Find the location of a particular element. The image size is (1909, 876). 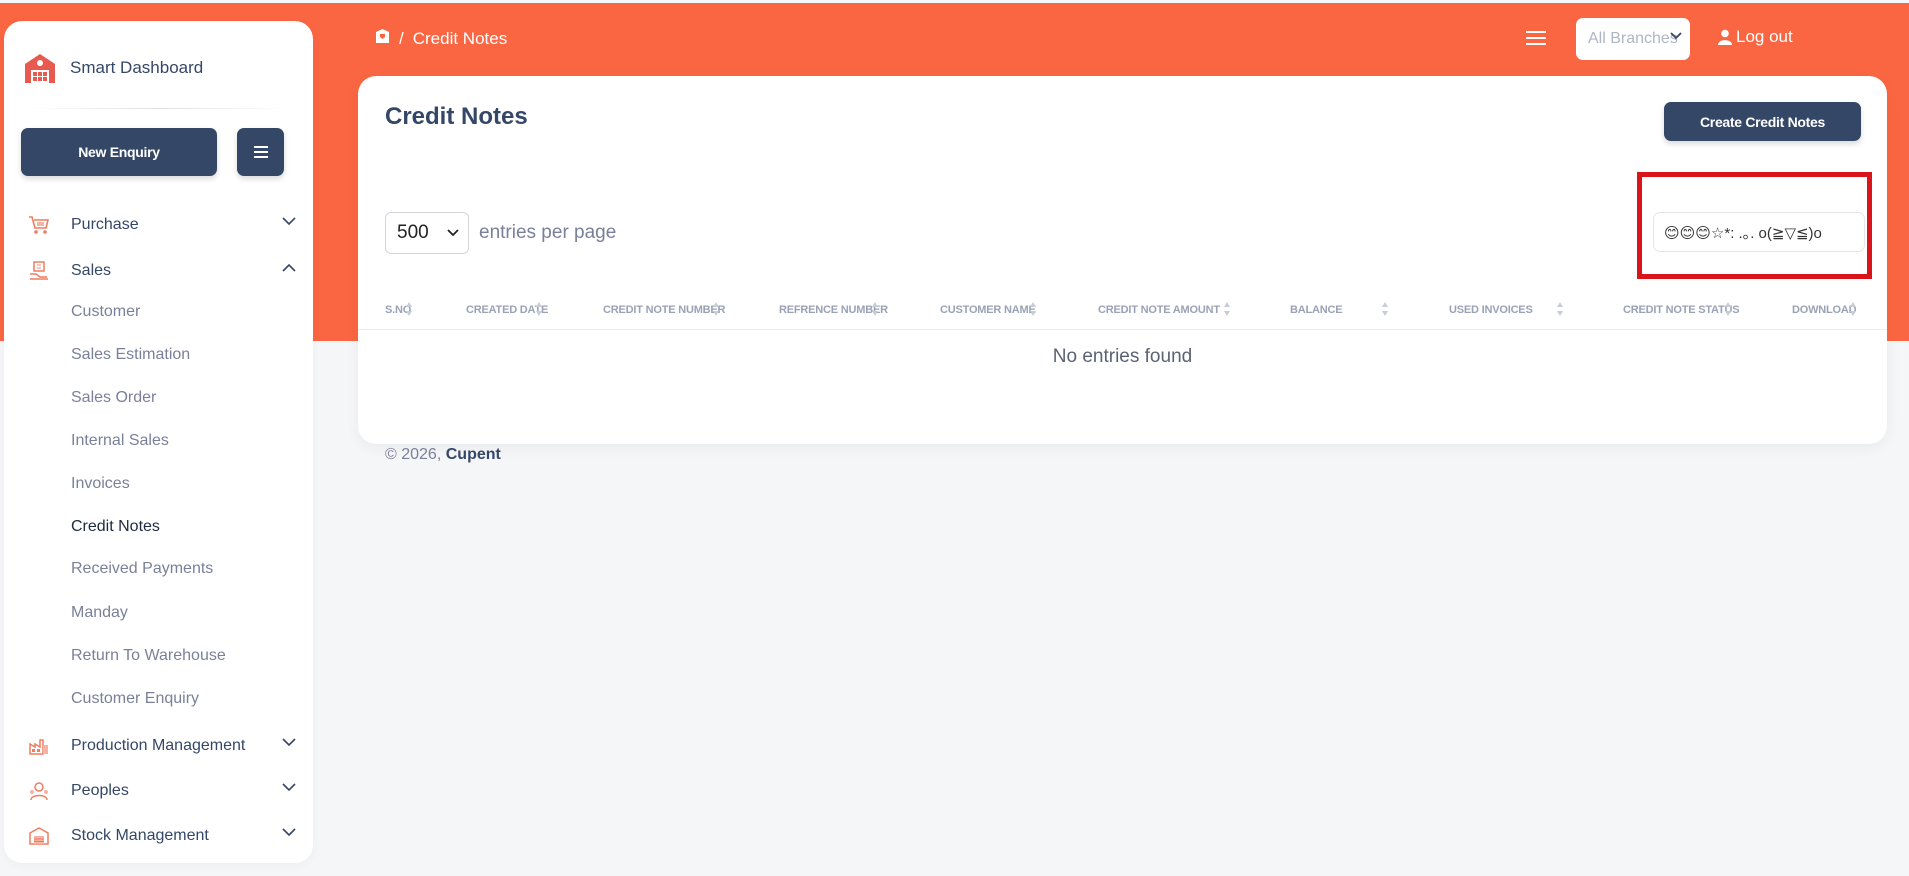

sidebar-subitem-manday: Manday is located at coordinates (99, 613).